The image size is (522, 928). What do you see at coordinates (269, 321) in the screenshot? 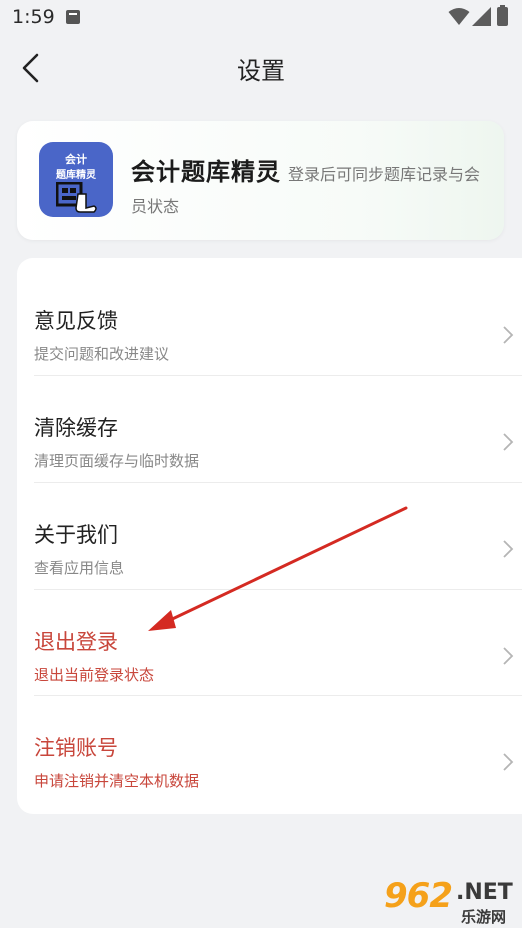
I see `settings-item-feedback: 意见反馈 提交问题和改进建议` at bounding box center [269, 321].